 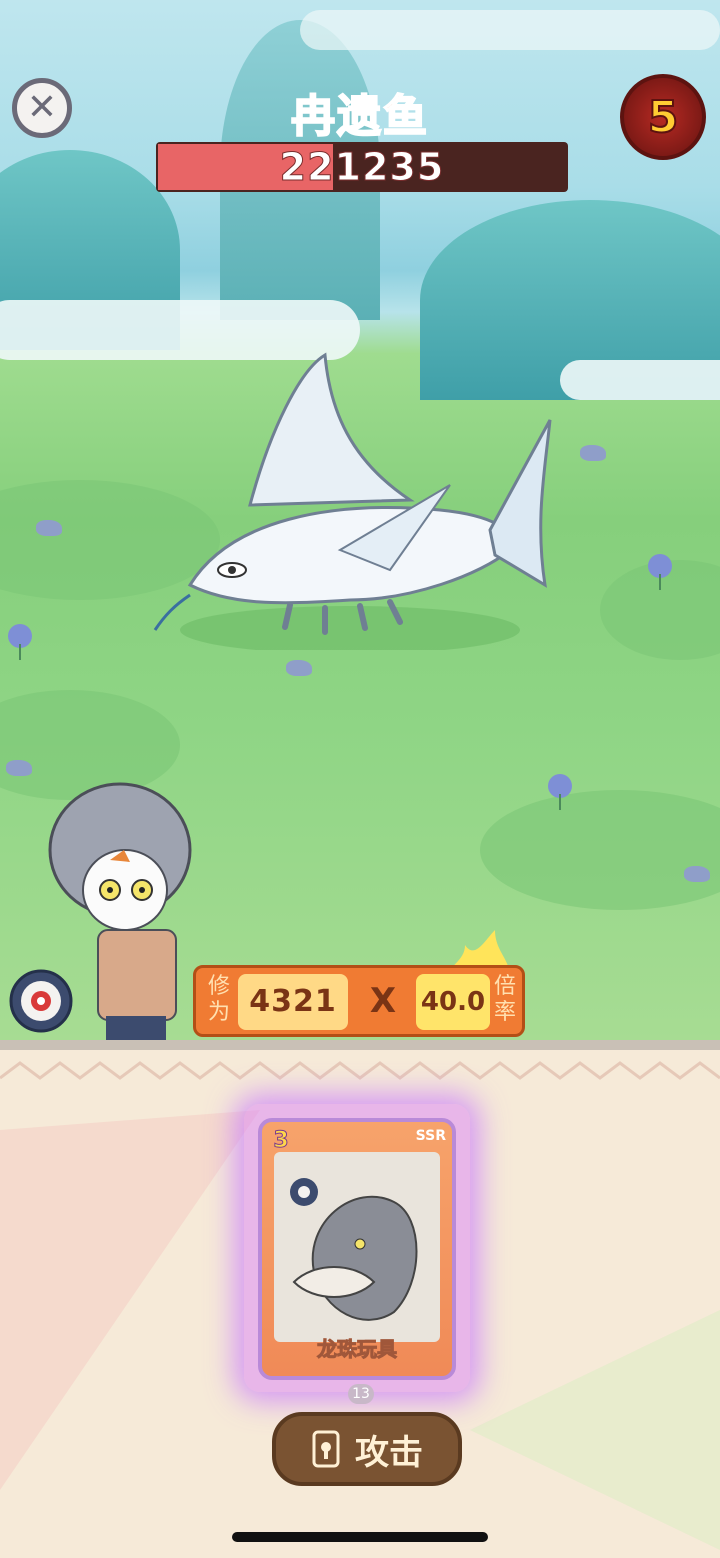 I want to click on cultivation-label: 修为, so click(x=218, y=999).